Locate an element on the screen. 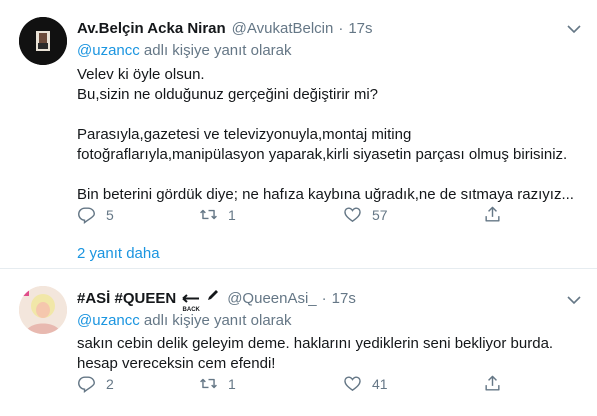 Image resolution: width=597 pixels, height=416 pixels. tweet-header: Av.Belçin Acka Niran @AvukatBelcin · 17s is located at coordinates (225, 28).